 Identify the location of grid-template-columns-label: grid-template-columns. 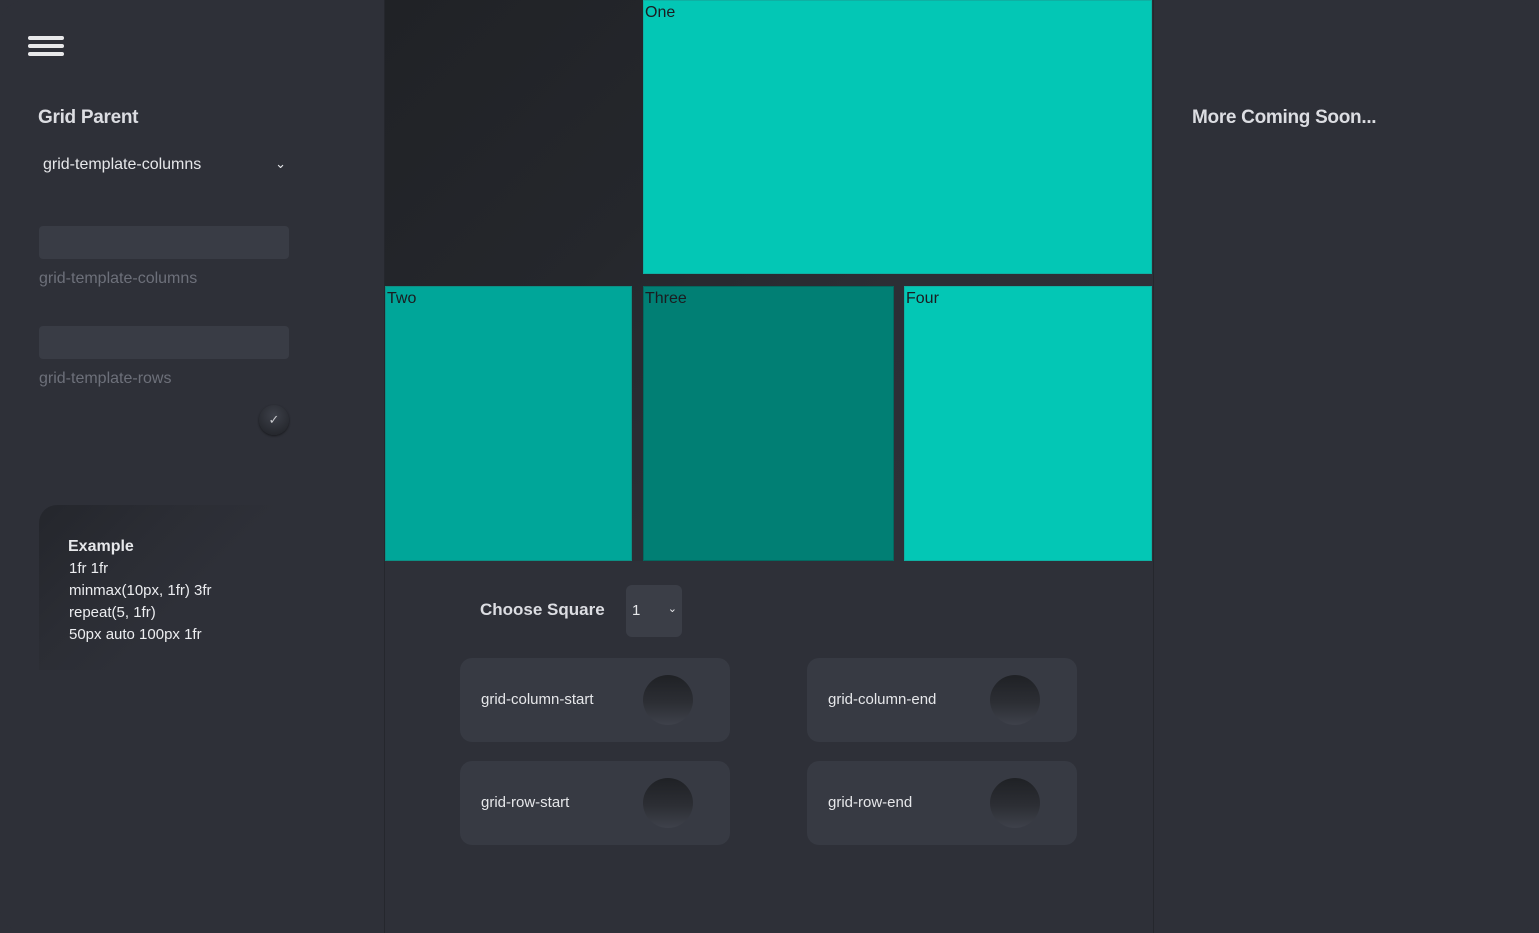
(118, 278).